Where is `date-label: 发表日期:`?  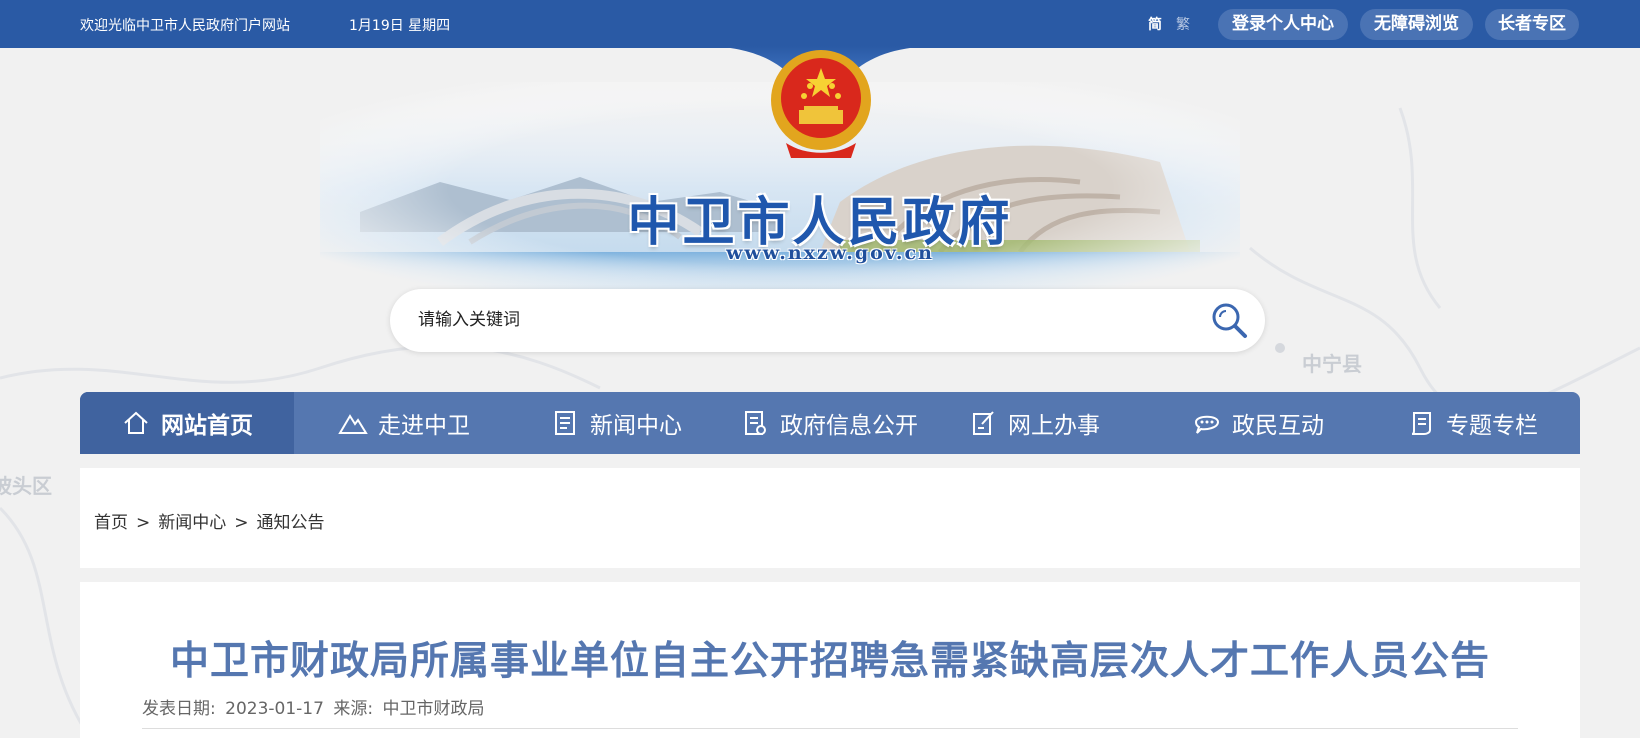
date-label: 发表日期: is located at coordinates (179, 709).